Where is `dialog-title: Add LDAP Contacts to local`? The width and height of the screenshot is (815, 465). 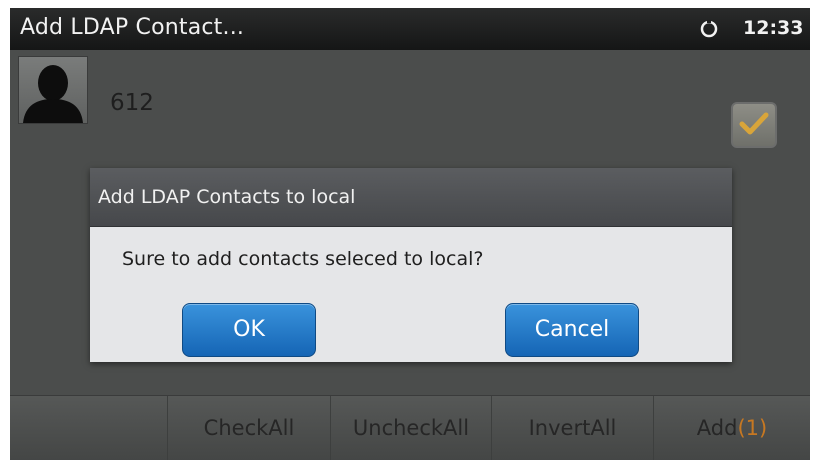 dialog-title: Add LDAP Contacts to local is located at coordinates (227, 197).